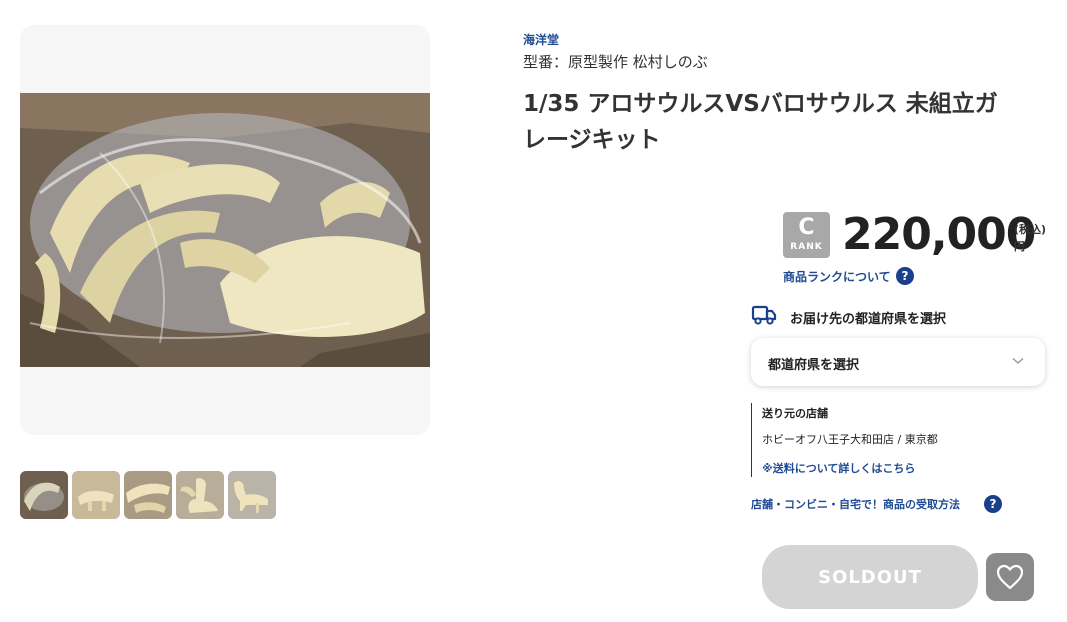  Describe the element at coordinates (868, 319) in the screenshot. I see `delivery-label: お届け先の都道府県を選択` at that location.